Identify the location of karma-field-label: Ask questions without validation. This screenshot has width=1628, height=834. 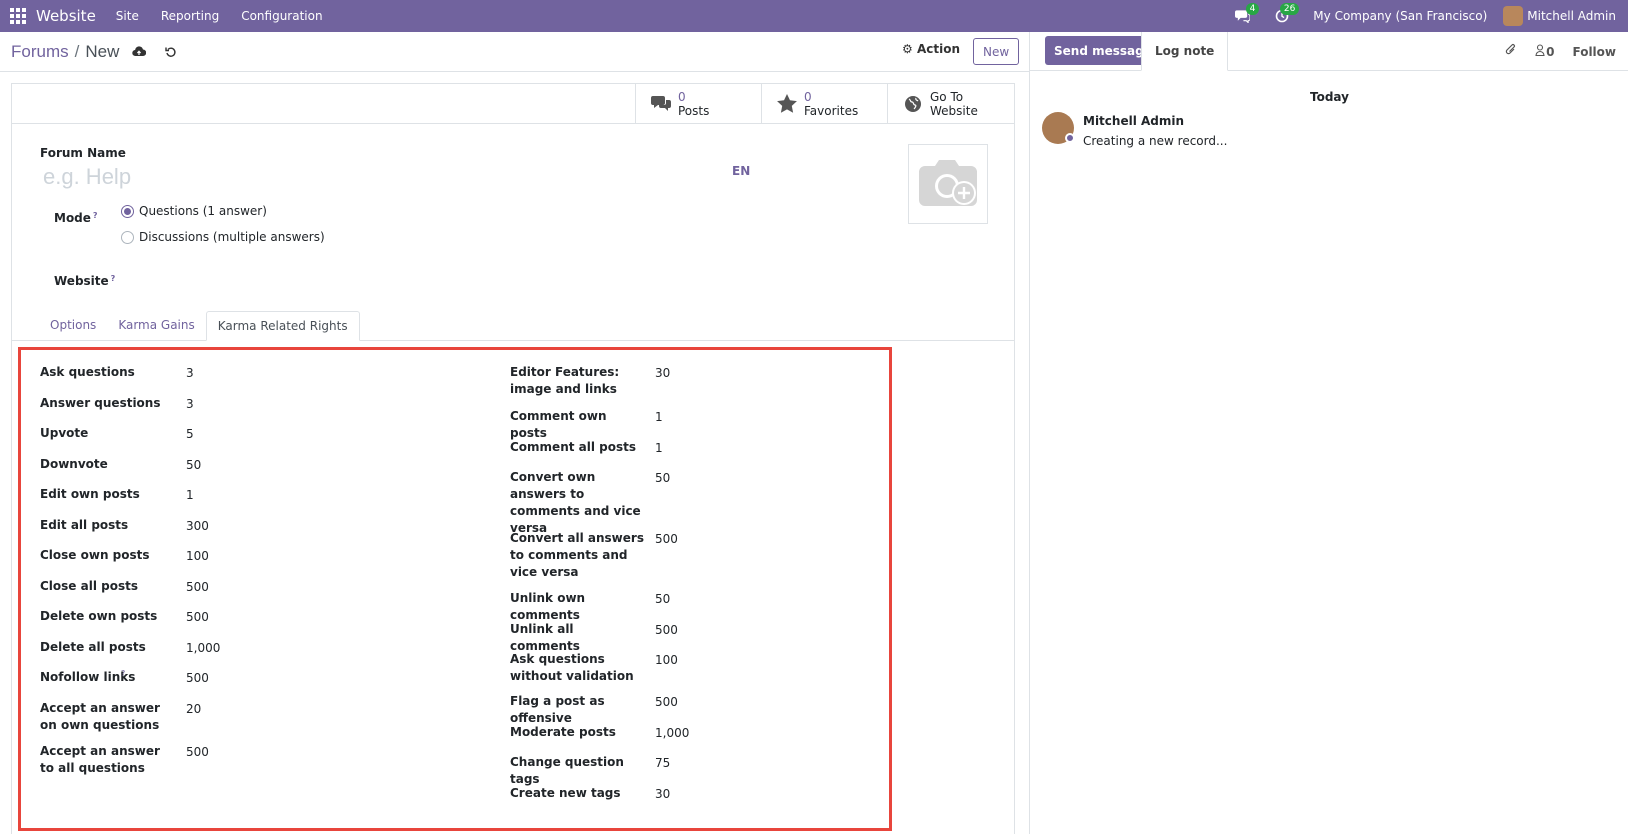
(577, 668).